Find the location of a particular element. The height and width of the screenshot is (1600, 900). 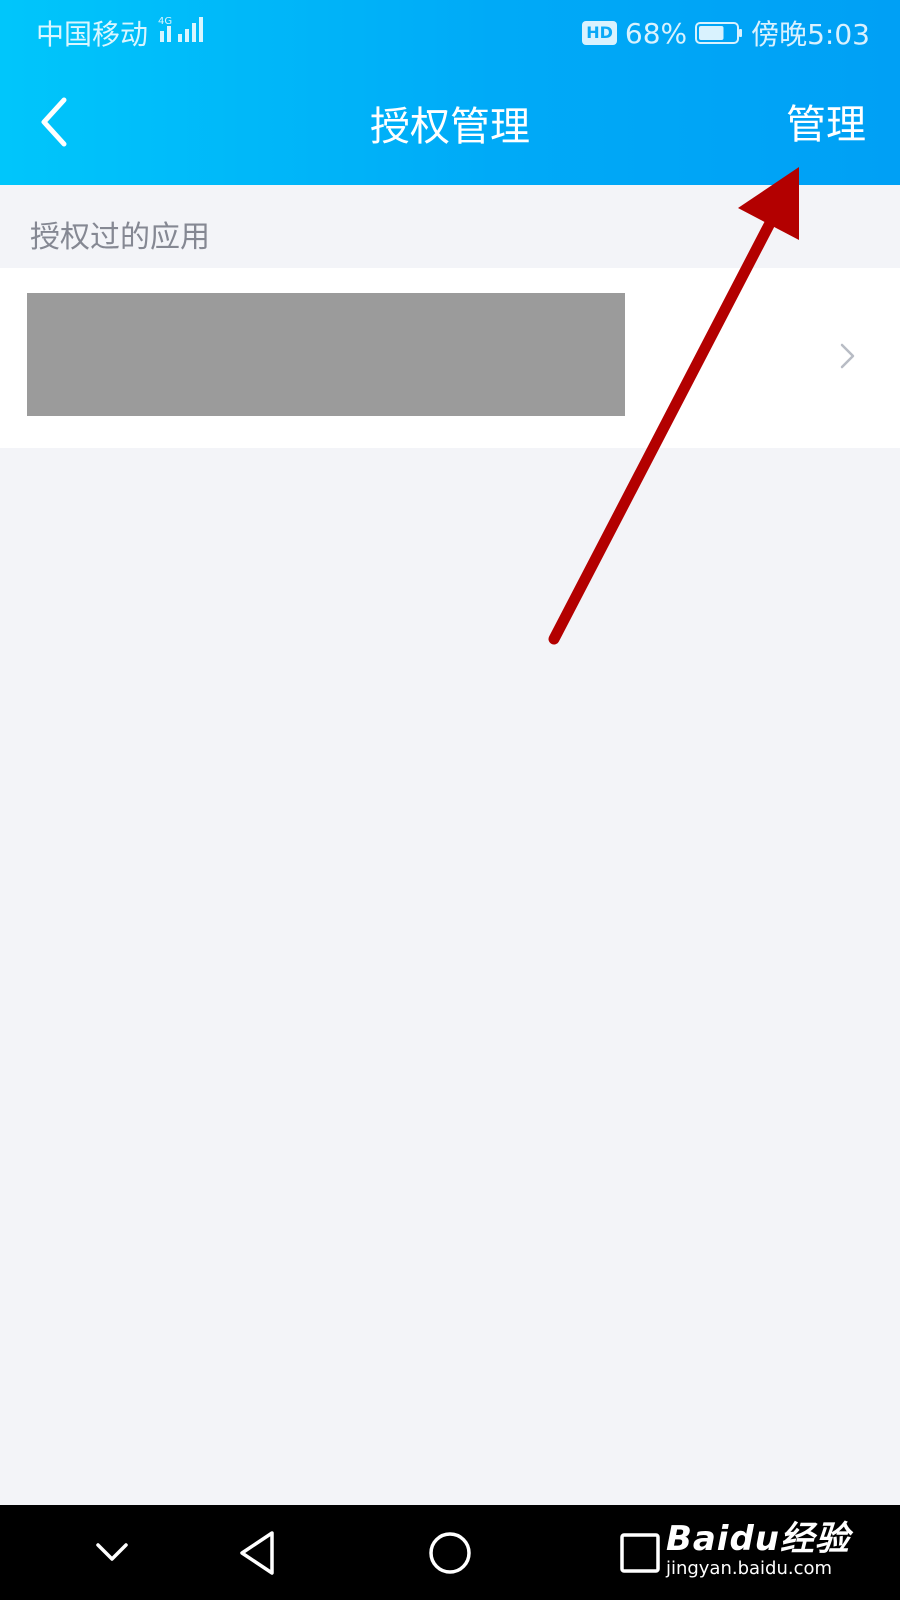

back-triangle-icon is located at coordinates (258, 1553).